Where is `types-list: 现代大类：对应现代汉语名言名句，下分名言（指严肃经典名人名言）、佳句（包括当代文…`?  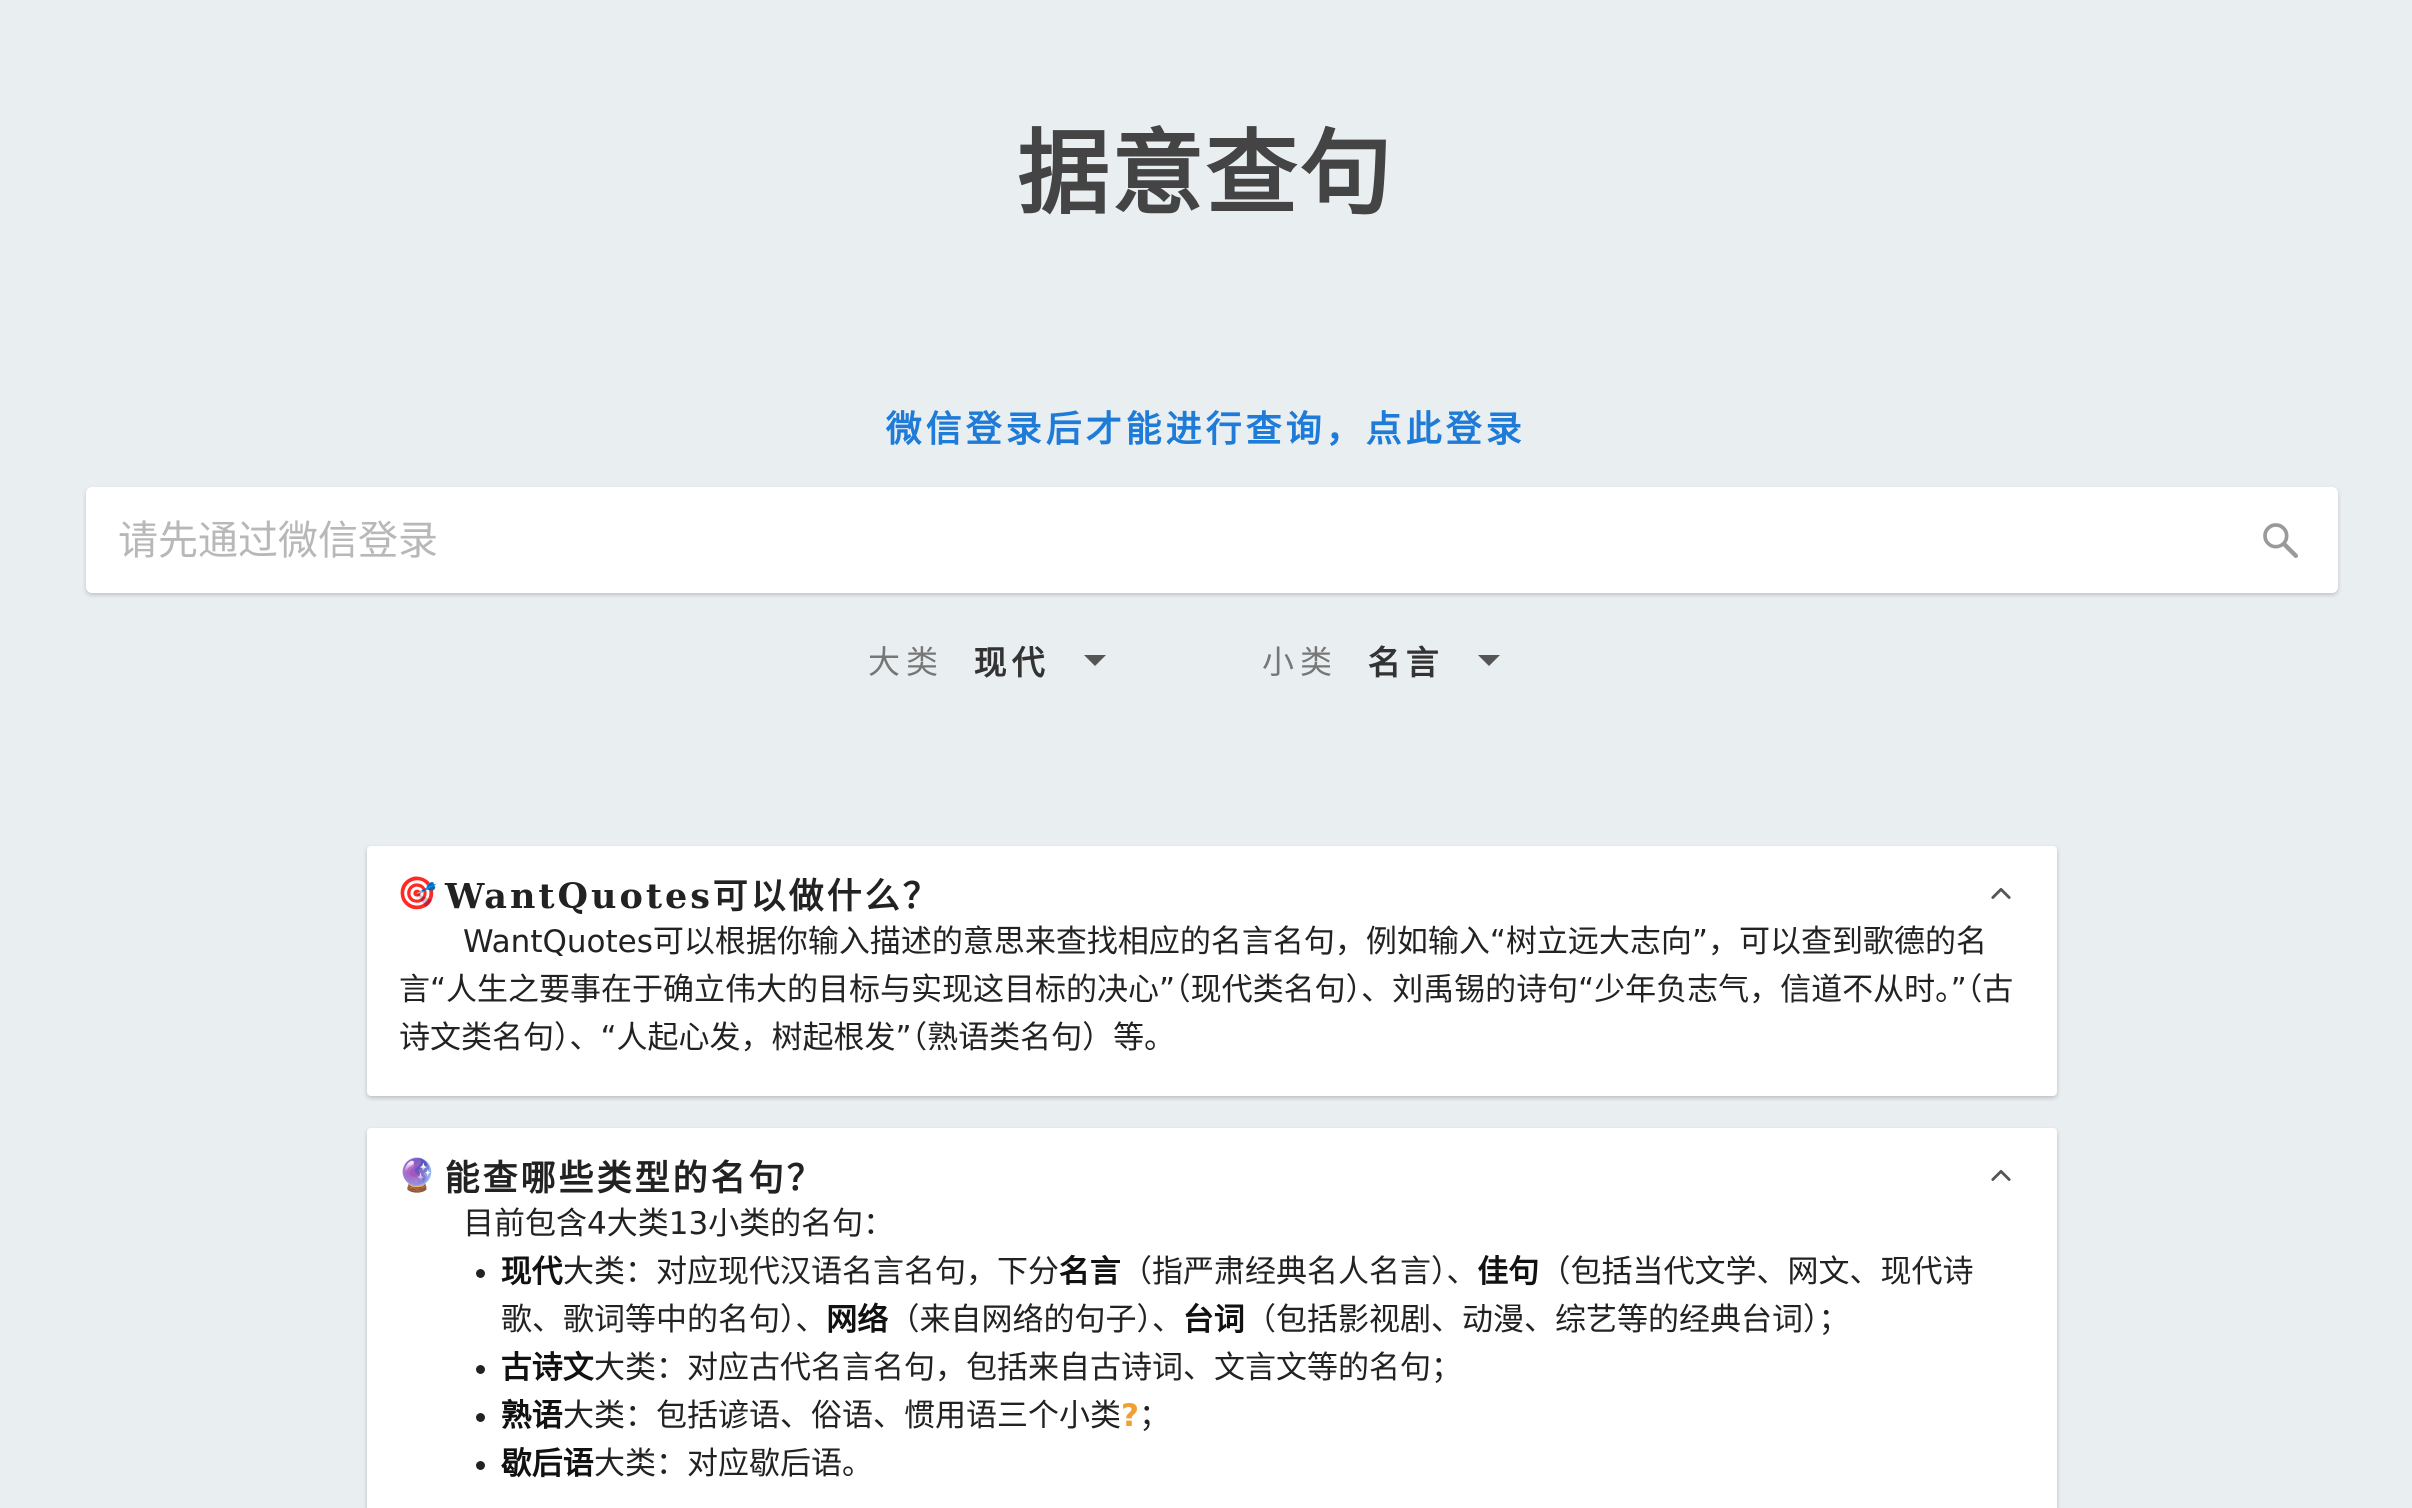 types-list: 现代大类：对应现代汉语名言名句，下分名言（指严肃经典名人名言）、佳句（包括当代文… is located at coordinates (1212, 1368).